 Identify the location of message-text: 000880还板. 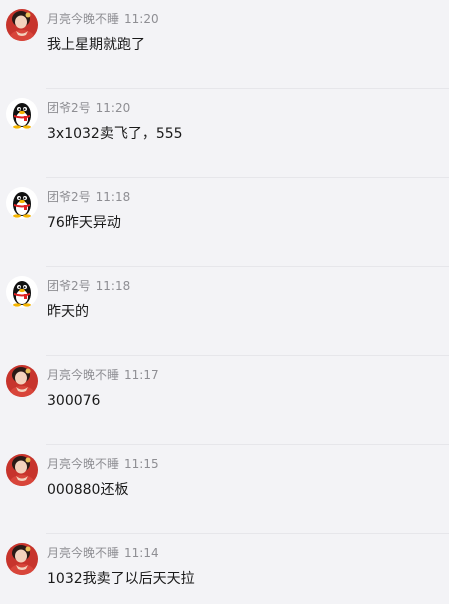
(88, 490).